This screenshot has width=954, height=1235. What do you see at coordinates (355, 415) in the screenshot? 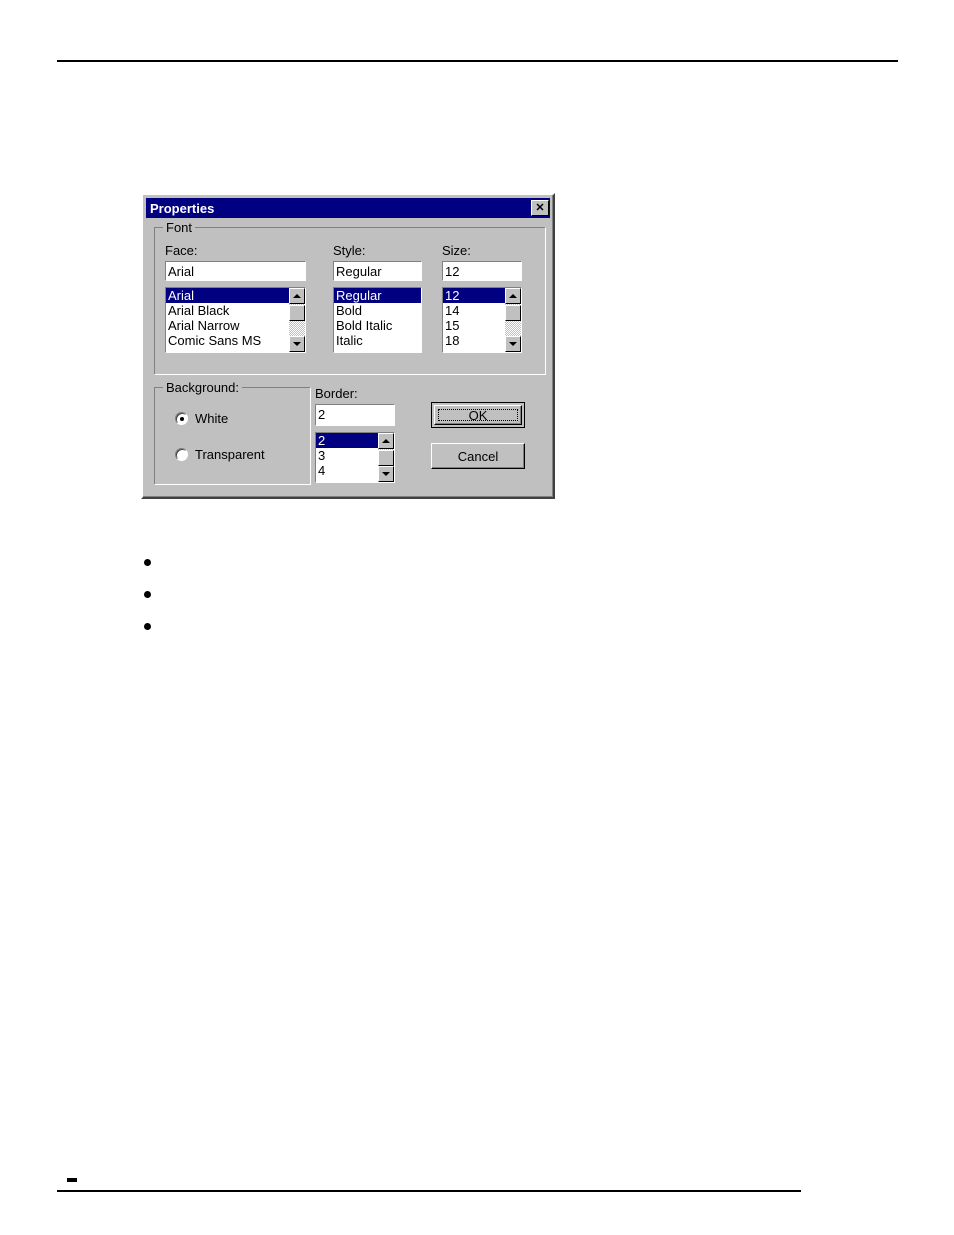
I see `border-input: 2` at bounding box center [355, 415].